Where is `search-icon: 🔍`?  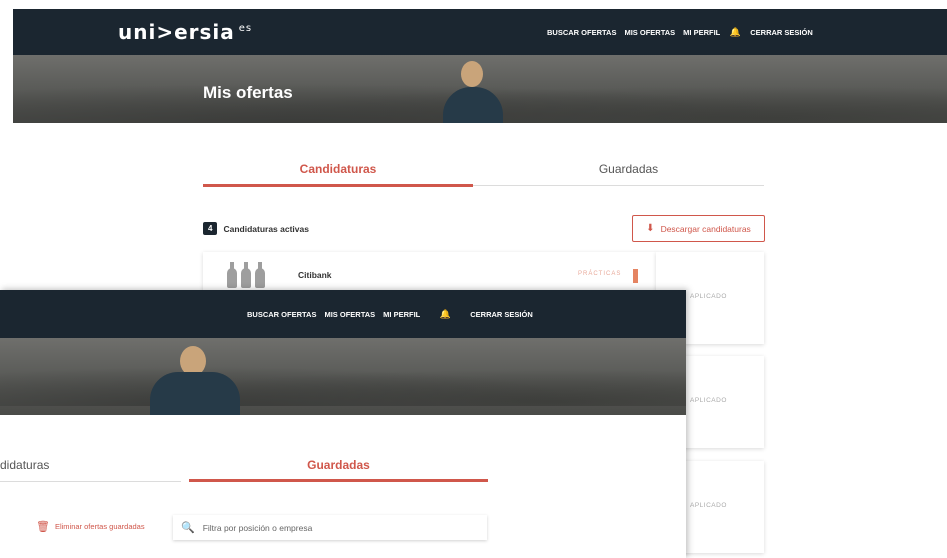
search-icon: 🔍 is located at coordinates (188, 528).